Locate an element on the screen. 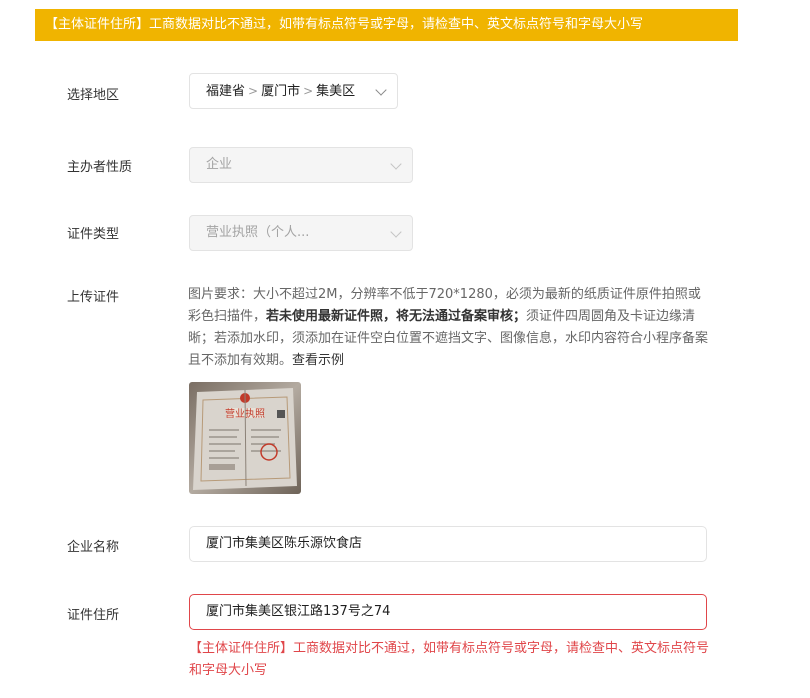  region-province: 福建省 is located at coordinates (226, 91).